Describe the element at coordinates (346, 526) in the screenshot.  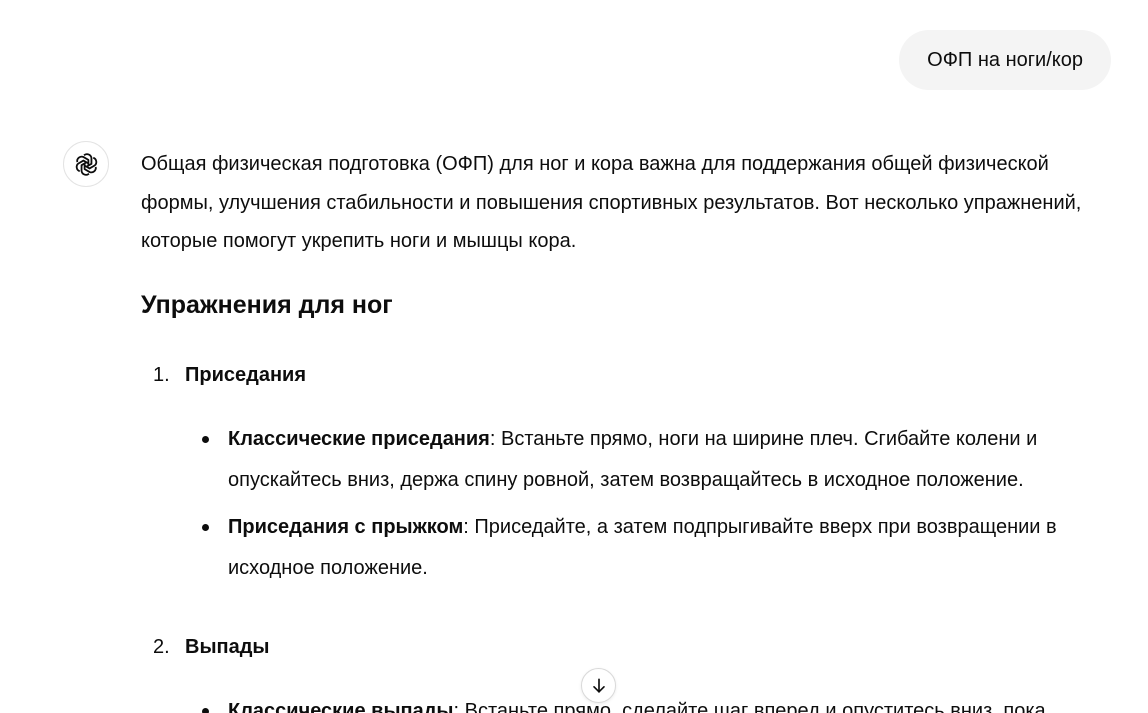
I see `exercise-variant-name: Приседания с прыжком` at that location.